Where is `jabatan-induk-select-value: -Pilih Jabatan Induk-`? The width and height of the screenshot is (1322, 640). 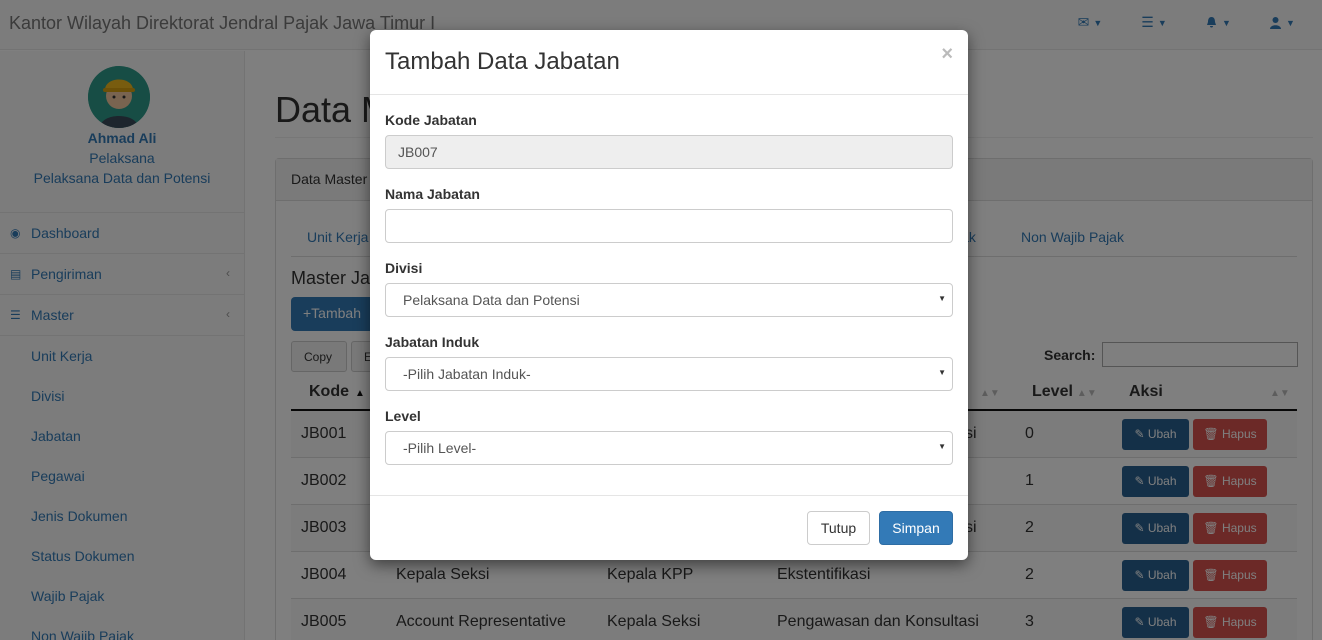
jabatan-induk-select-value: -Pilih Jabatan Induk- is located at coordinates (467, 374).